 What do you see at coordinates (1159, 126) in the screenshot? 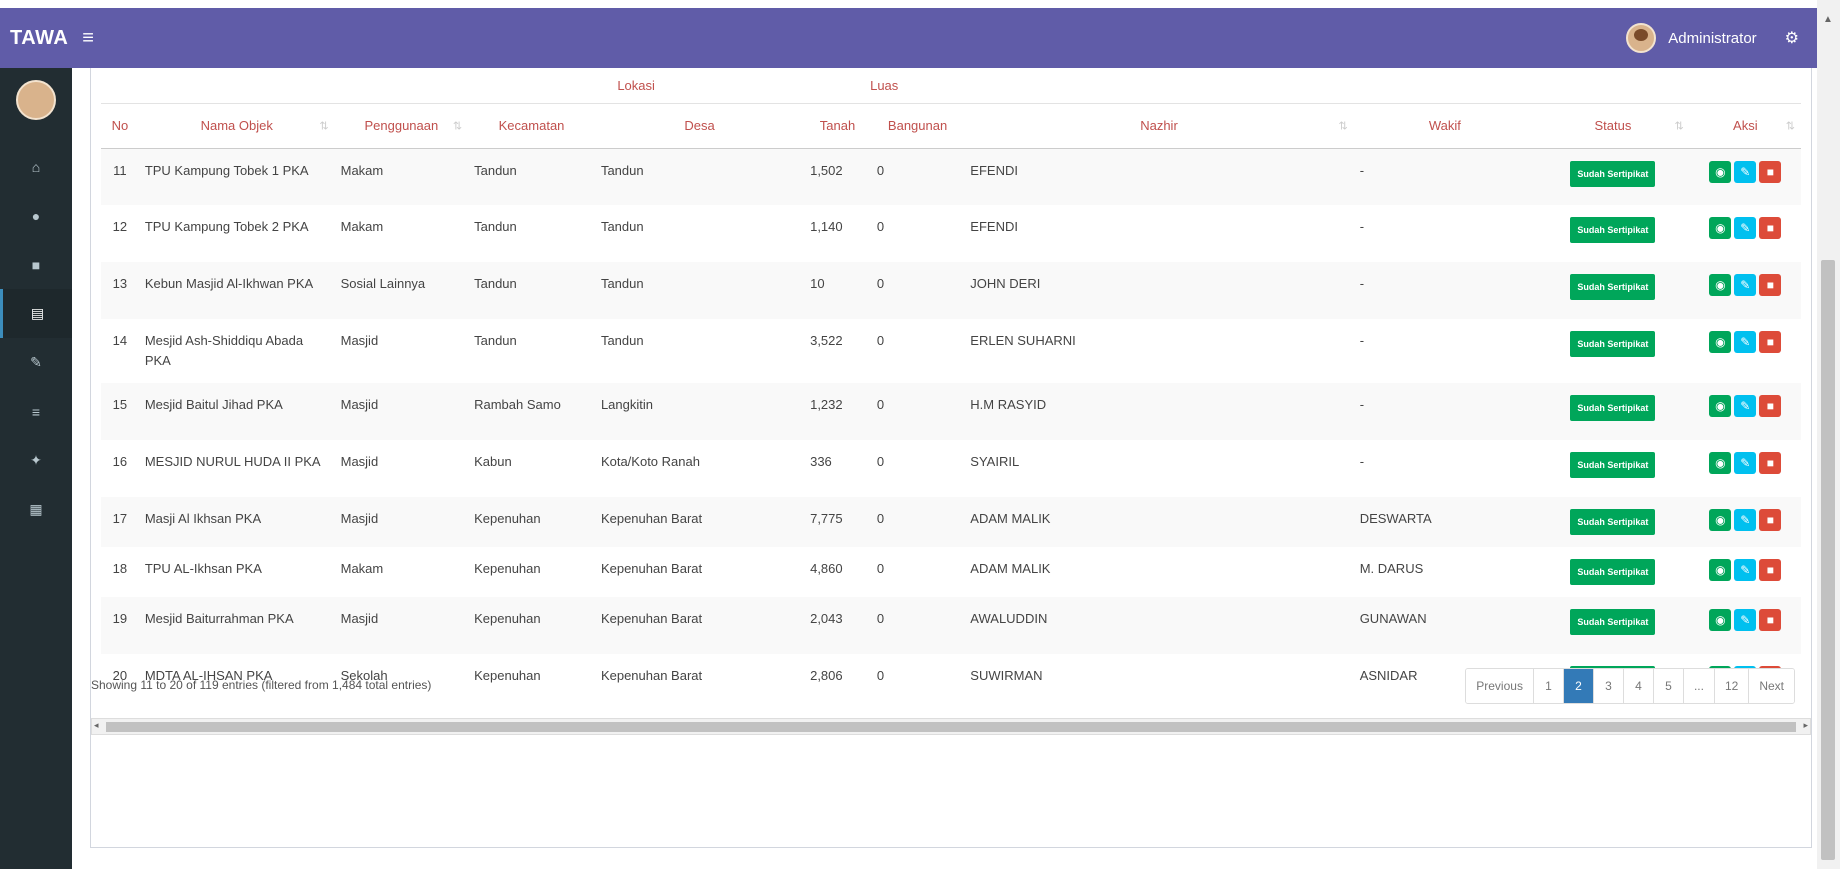
I see `header-nazhir: Nazhir ⇅` at bounding box center [1159, 126].